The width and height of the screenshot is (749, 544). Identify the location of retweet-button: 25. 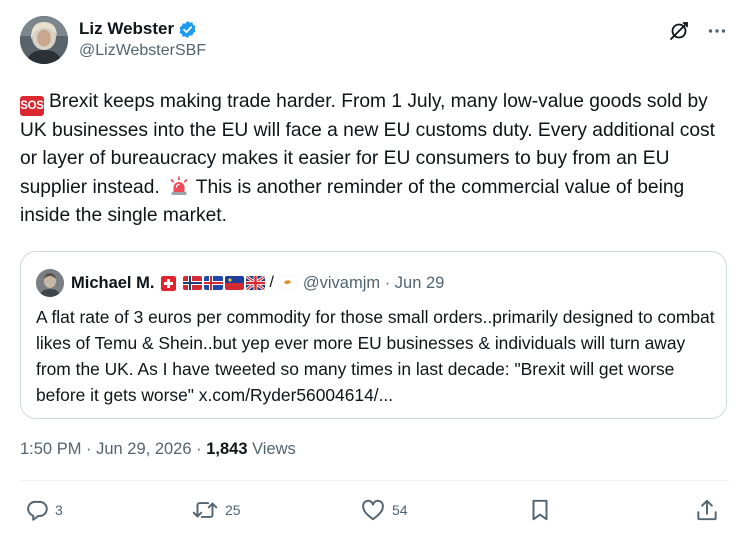
(215, 510).